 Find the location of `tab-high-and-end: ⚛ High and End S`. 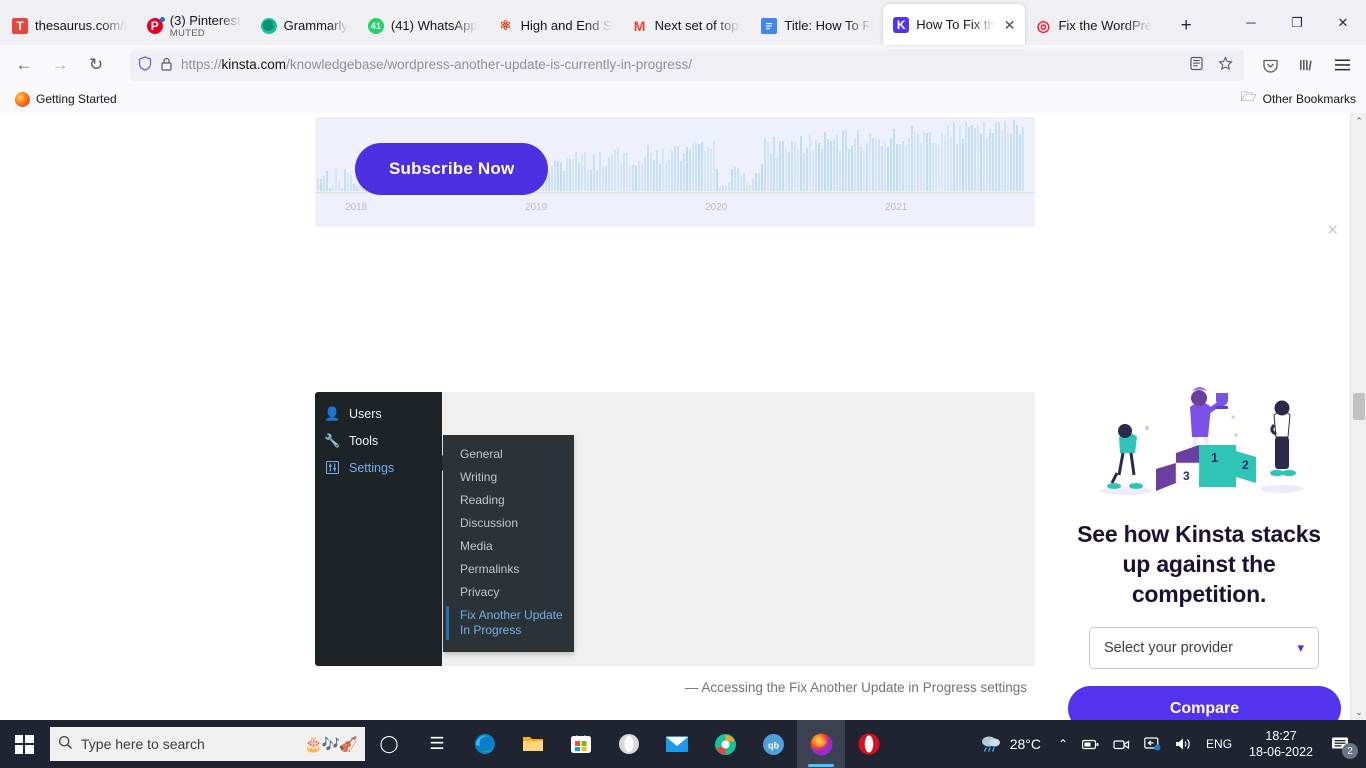

tab-high-and-end: ⚛ High and End S is located at coordinates (555, 25).